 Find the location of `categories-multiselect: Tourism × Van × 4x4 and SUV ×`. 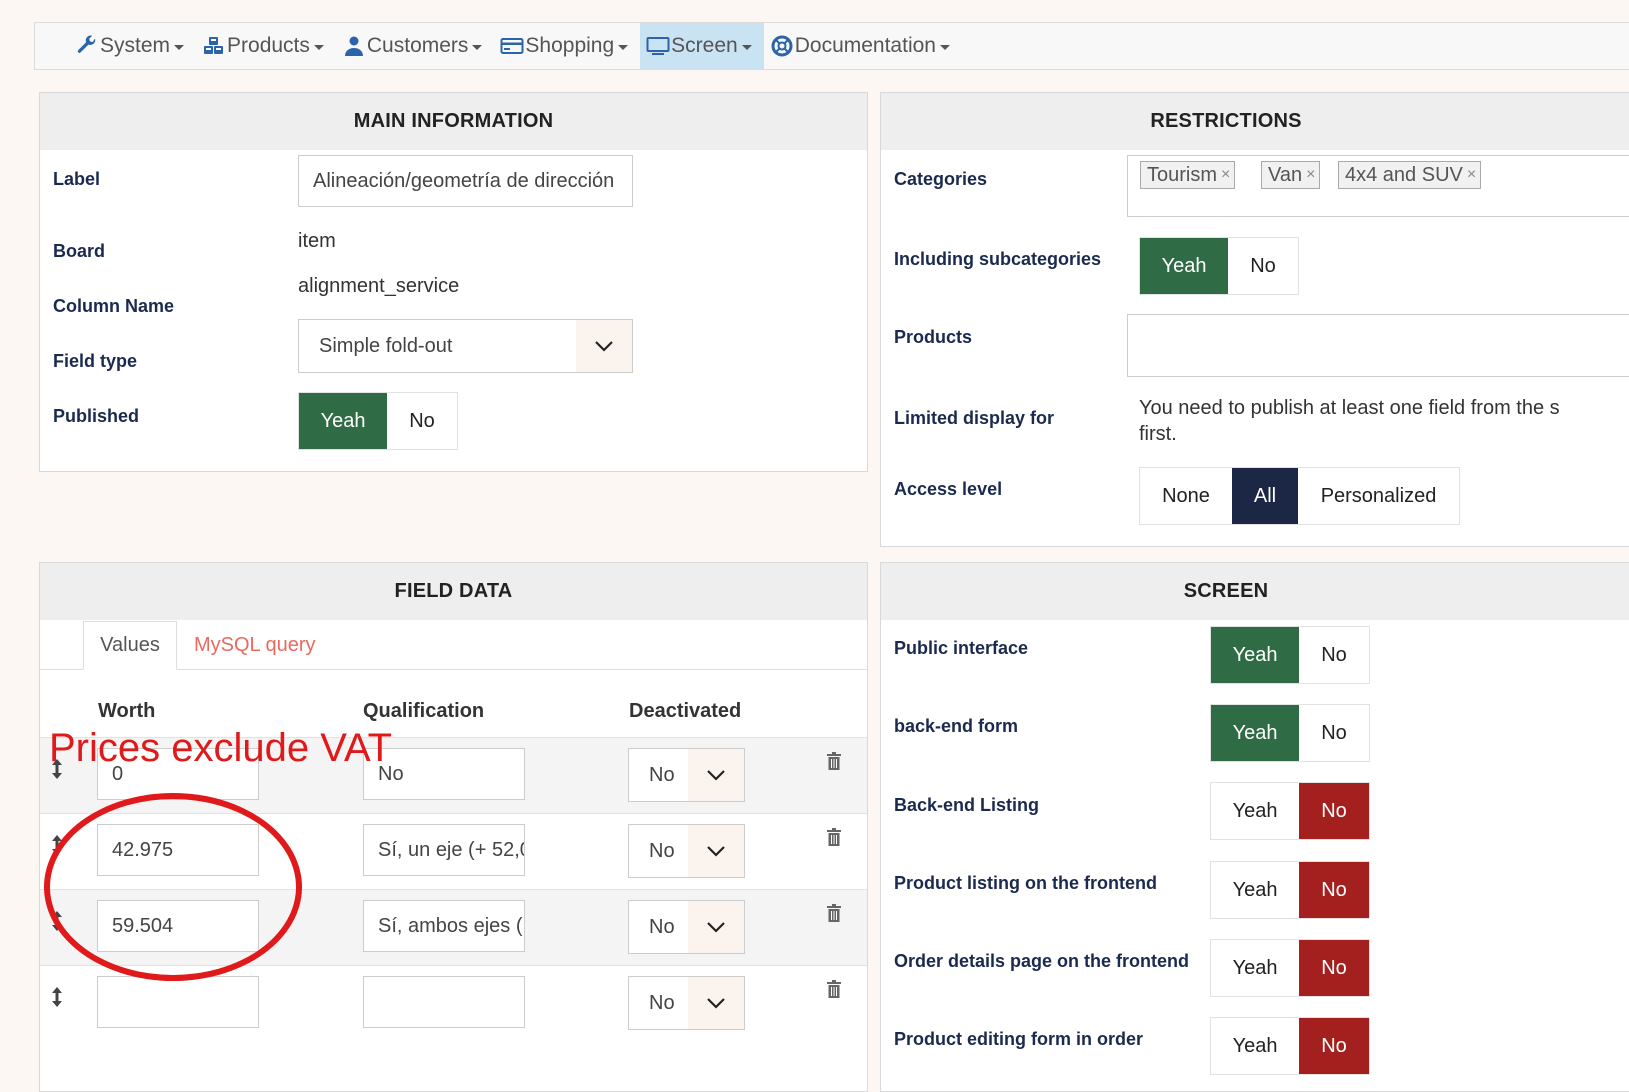

categories-multiselect: Tourism × Van × 4x4 and SUV × is located at coordinates (1378, 186).